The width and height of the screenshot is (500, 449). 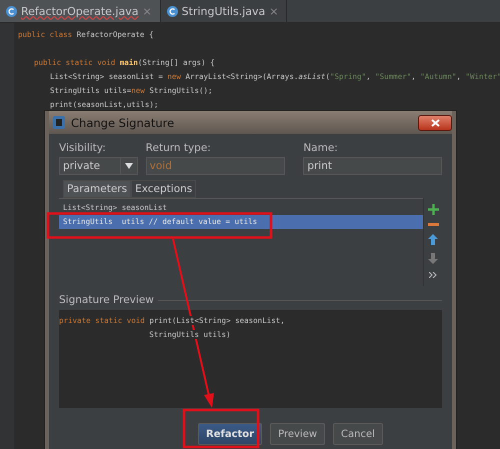 I want to click on dropdown-arrow-icon, so click(x=128, y=166).